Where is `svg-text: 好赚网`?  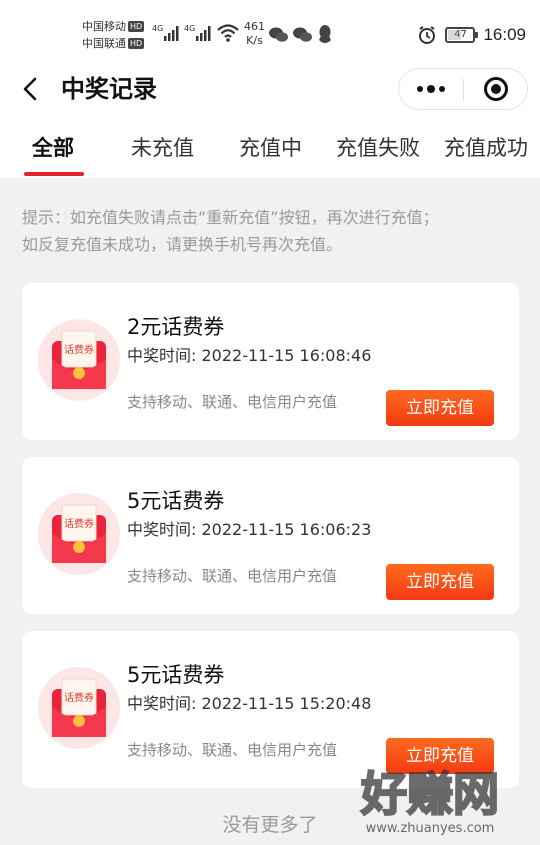
svg-text: 好赚网 is located at coordinates (429, 794).